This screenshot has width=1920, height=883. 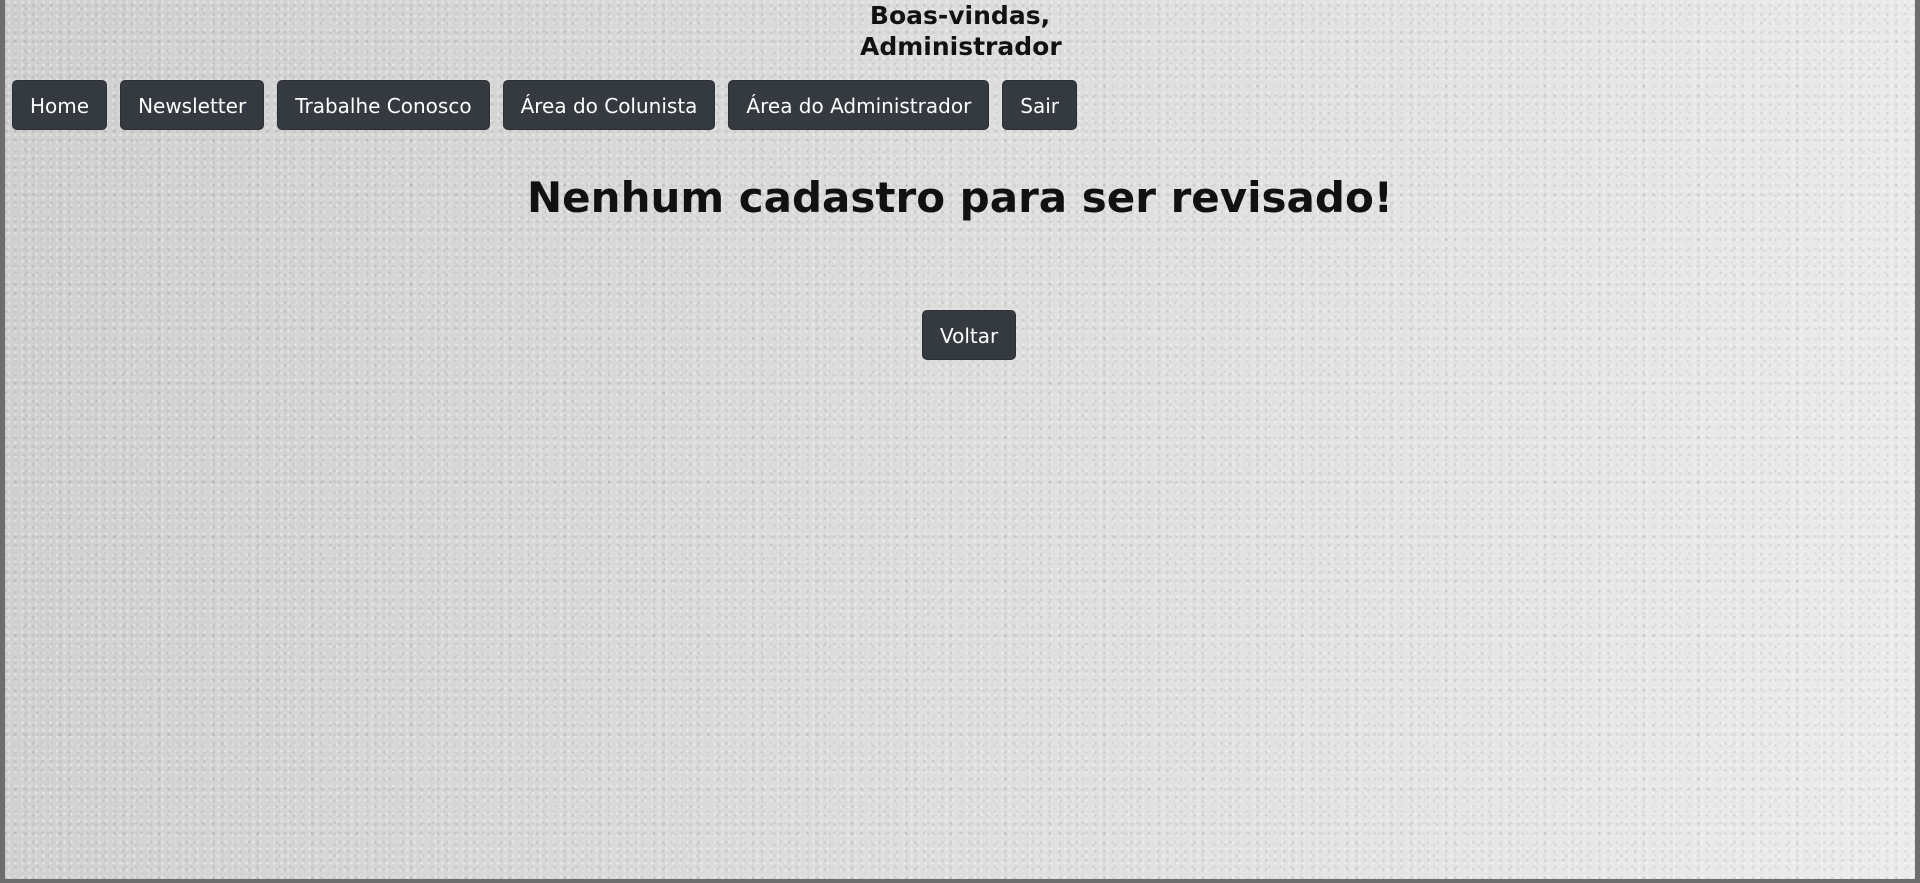 I want to click on back-button: Voltar, so click(x=969, y=335).